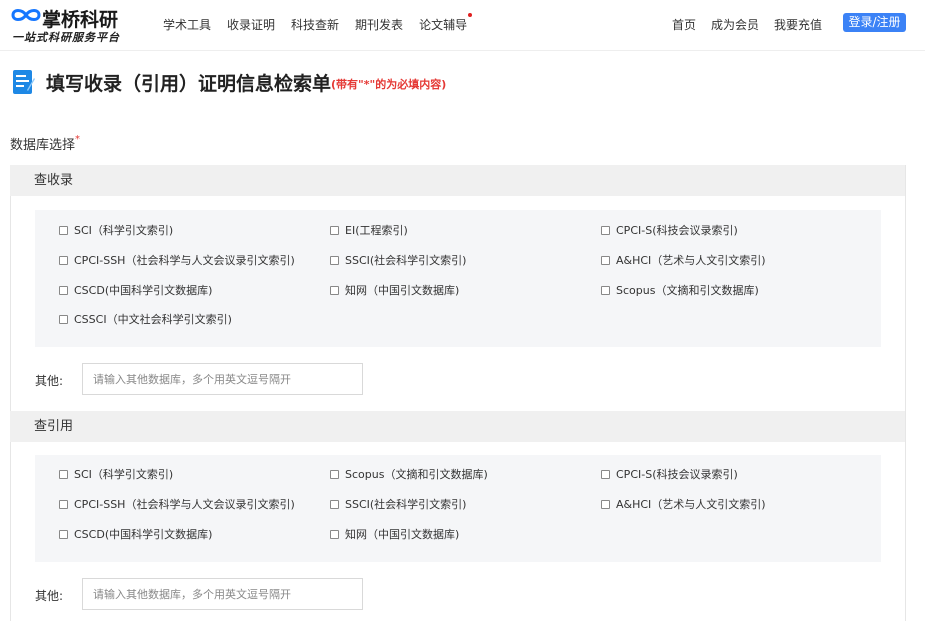 The height and width of the screenshot is (621, 925). Describe the element at coordinates (80, 20) in the screenshot. I see `brand-name: 掌桥科研` at that location.